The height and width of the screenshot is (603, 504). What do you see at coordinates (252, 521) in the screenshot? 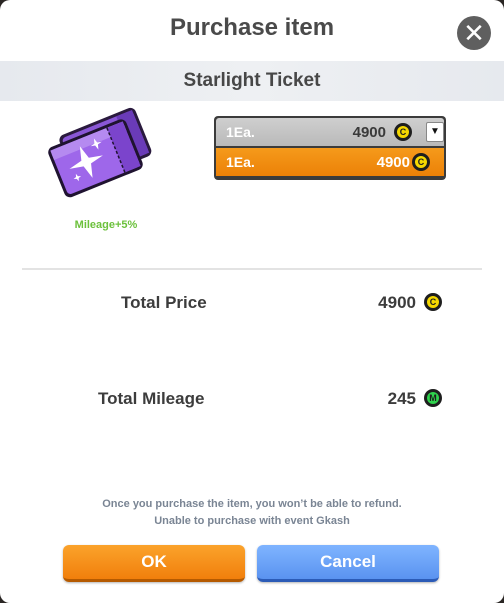
I see `notice-line-gkash: Unable to purchase with event Gkash` at bounding box center [252, 521].